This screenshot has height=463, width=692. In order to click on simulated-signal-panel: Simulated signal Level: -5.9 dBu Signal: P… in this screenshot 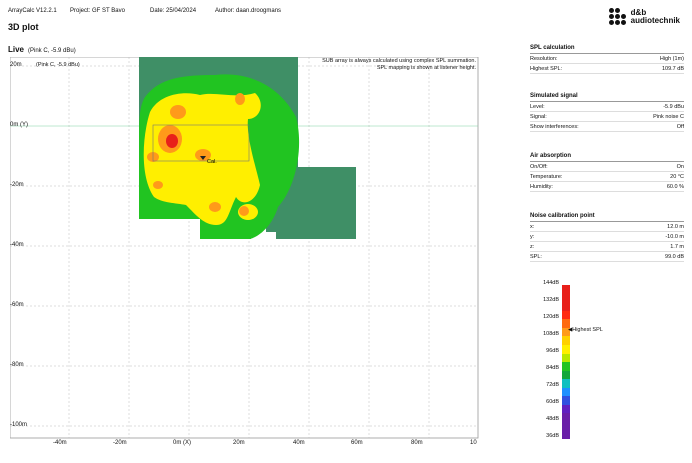, I will do `click(607, 112)`.